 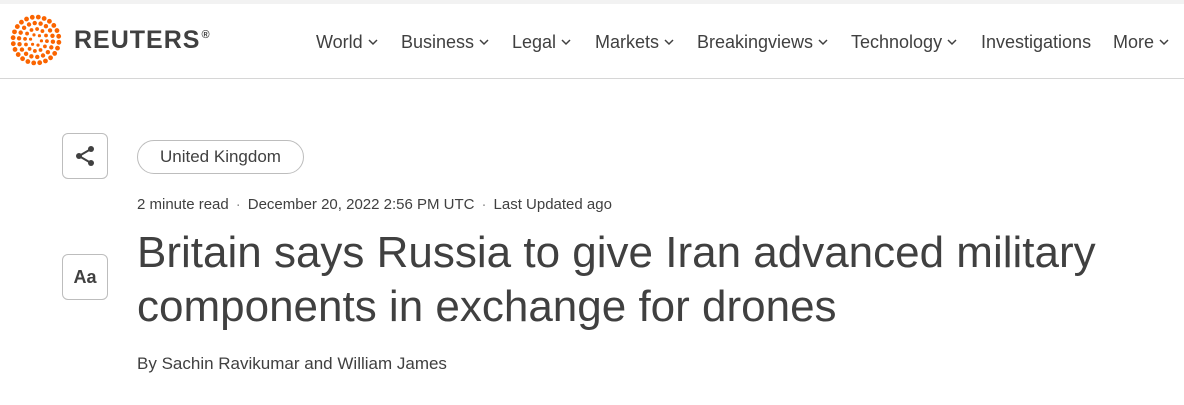 What do you see at coordinates (1141, 42) in the screenshot?
I see `nav-more: More` at bounding box center [1141, 42].